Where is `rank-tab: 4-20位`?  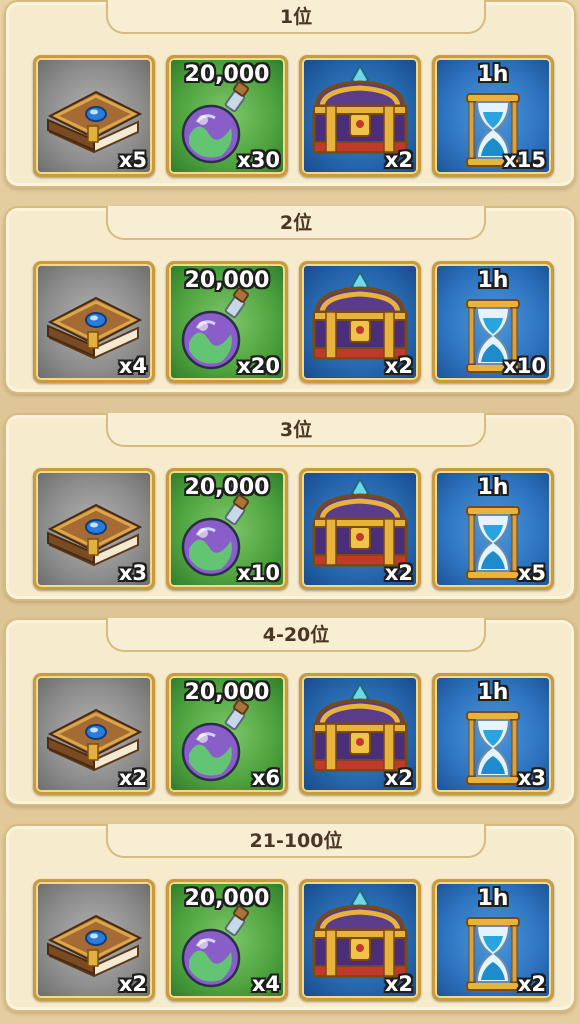 rank-tab: 4-20位 is located at coordinates (296, 635).